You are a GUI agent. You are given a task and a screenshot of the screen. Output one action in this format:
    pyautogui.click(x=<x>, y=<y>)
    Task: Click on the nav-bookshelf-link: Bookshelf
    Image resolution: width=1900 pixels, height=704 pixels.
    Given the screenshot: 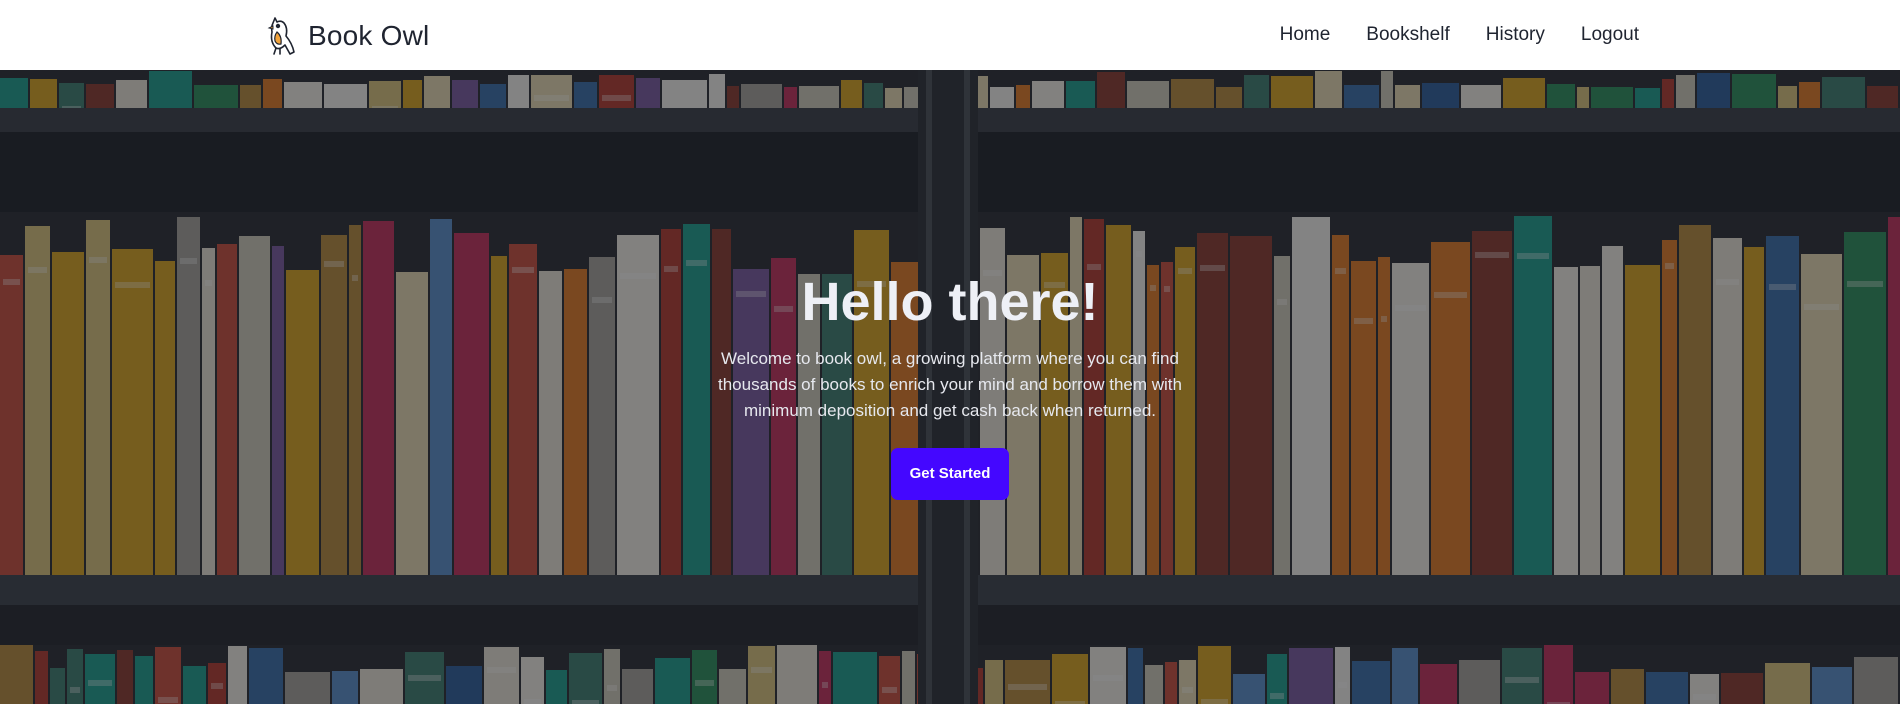 What is the action you would take?
    pyautogui.click(x=1407, y=35)
    